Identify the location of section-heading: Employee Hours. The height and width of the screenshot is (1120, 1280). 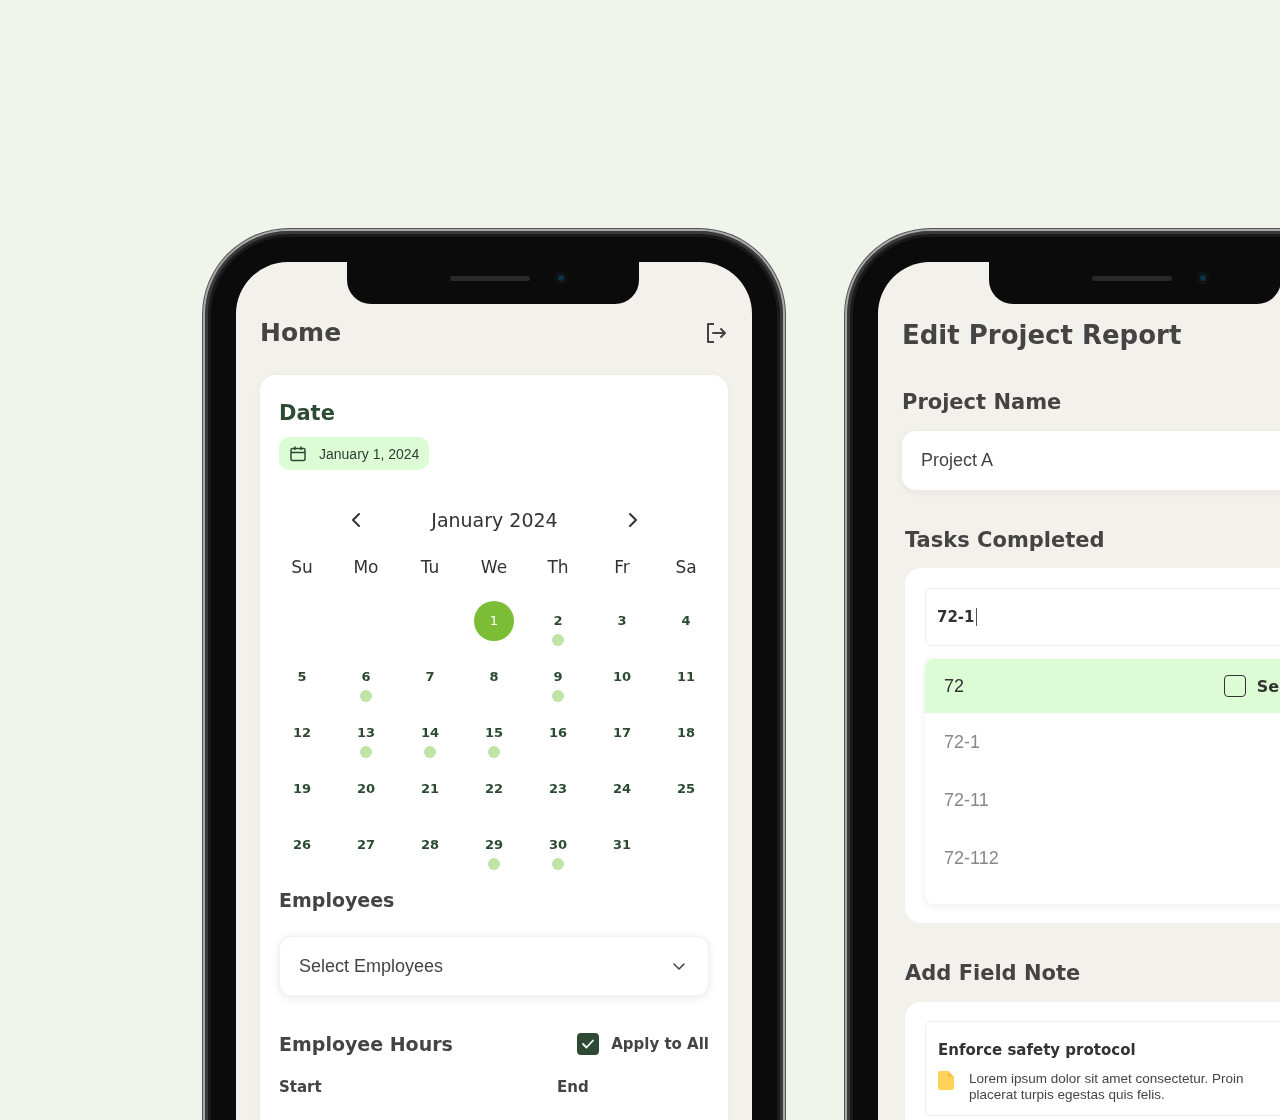
(366, 1044).